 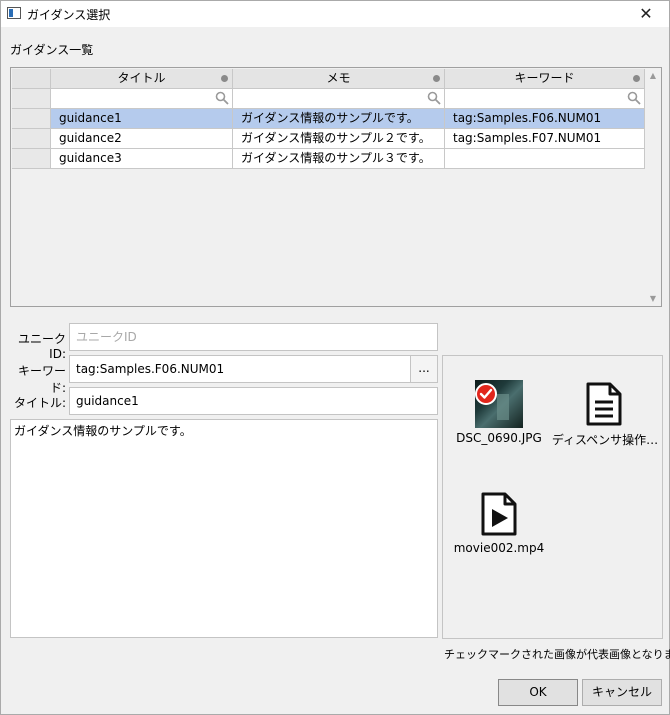 What do you see at coordinates (339, 119) in the screenshot?
I see `table-cell-memo: ガイダンス情報のサンプルです。` at bounding box center [339, 119].